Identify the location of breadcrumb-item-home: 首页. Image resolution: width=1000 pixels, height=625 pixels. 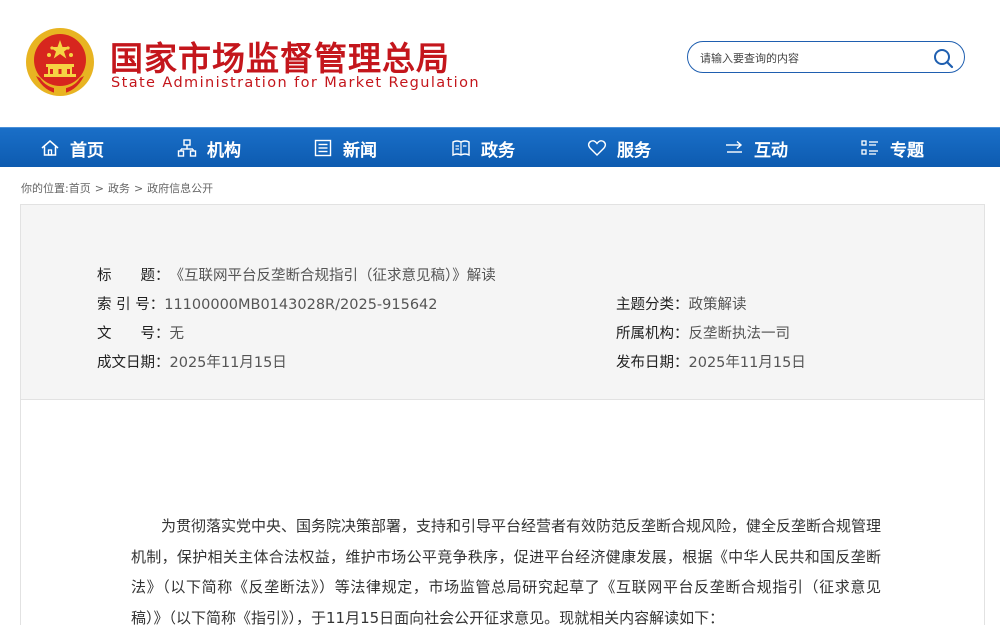
(80, 188).